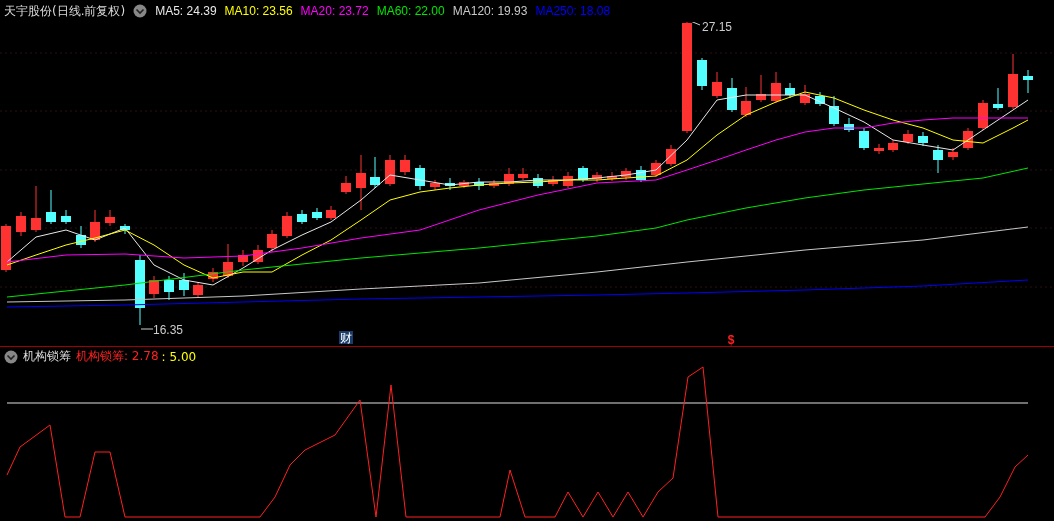 This screenshot has height=521, width=1054. What do you see at coordinates (410, 11) in the screenshot?
I see `ma-legend-value: MA60: 22.00` at bounding box center [410, 11].